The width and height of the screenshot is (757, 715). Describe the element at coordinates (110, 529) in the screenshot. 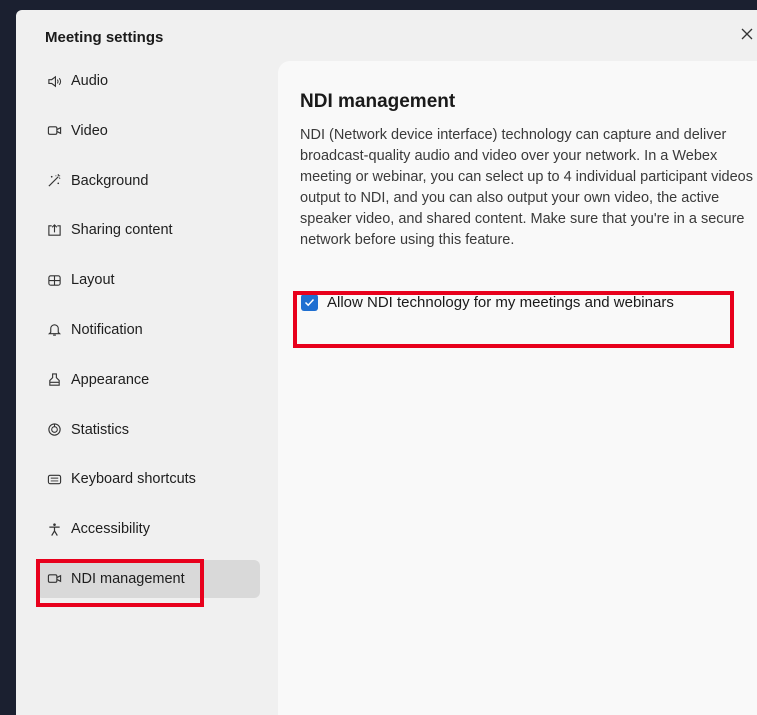

I see `sidebar-item-label: Accessibility` at that location.